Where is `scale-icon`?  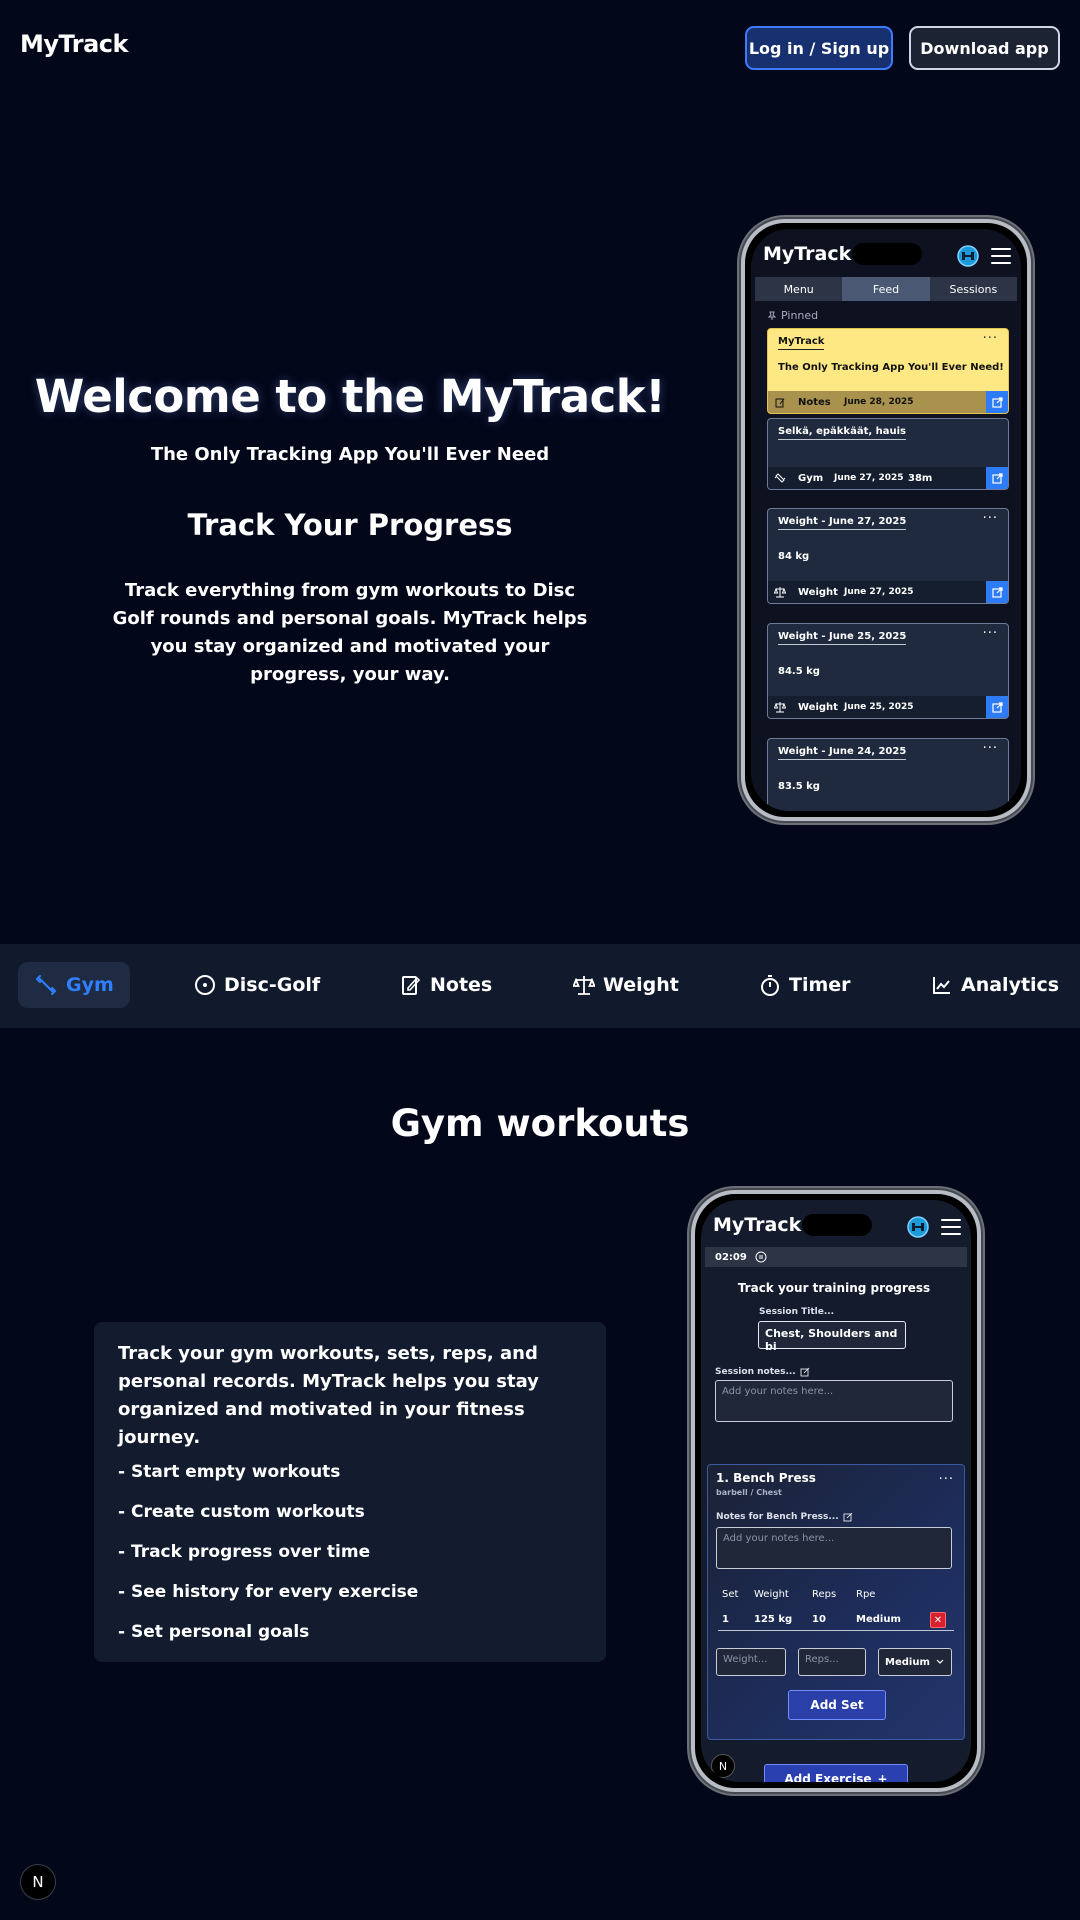 scale-icon is located at coordinates (584, 985).